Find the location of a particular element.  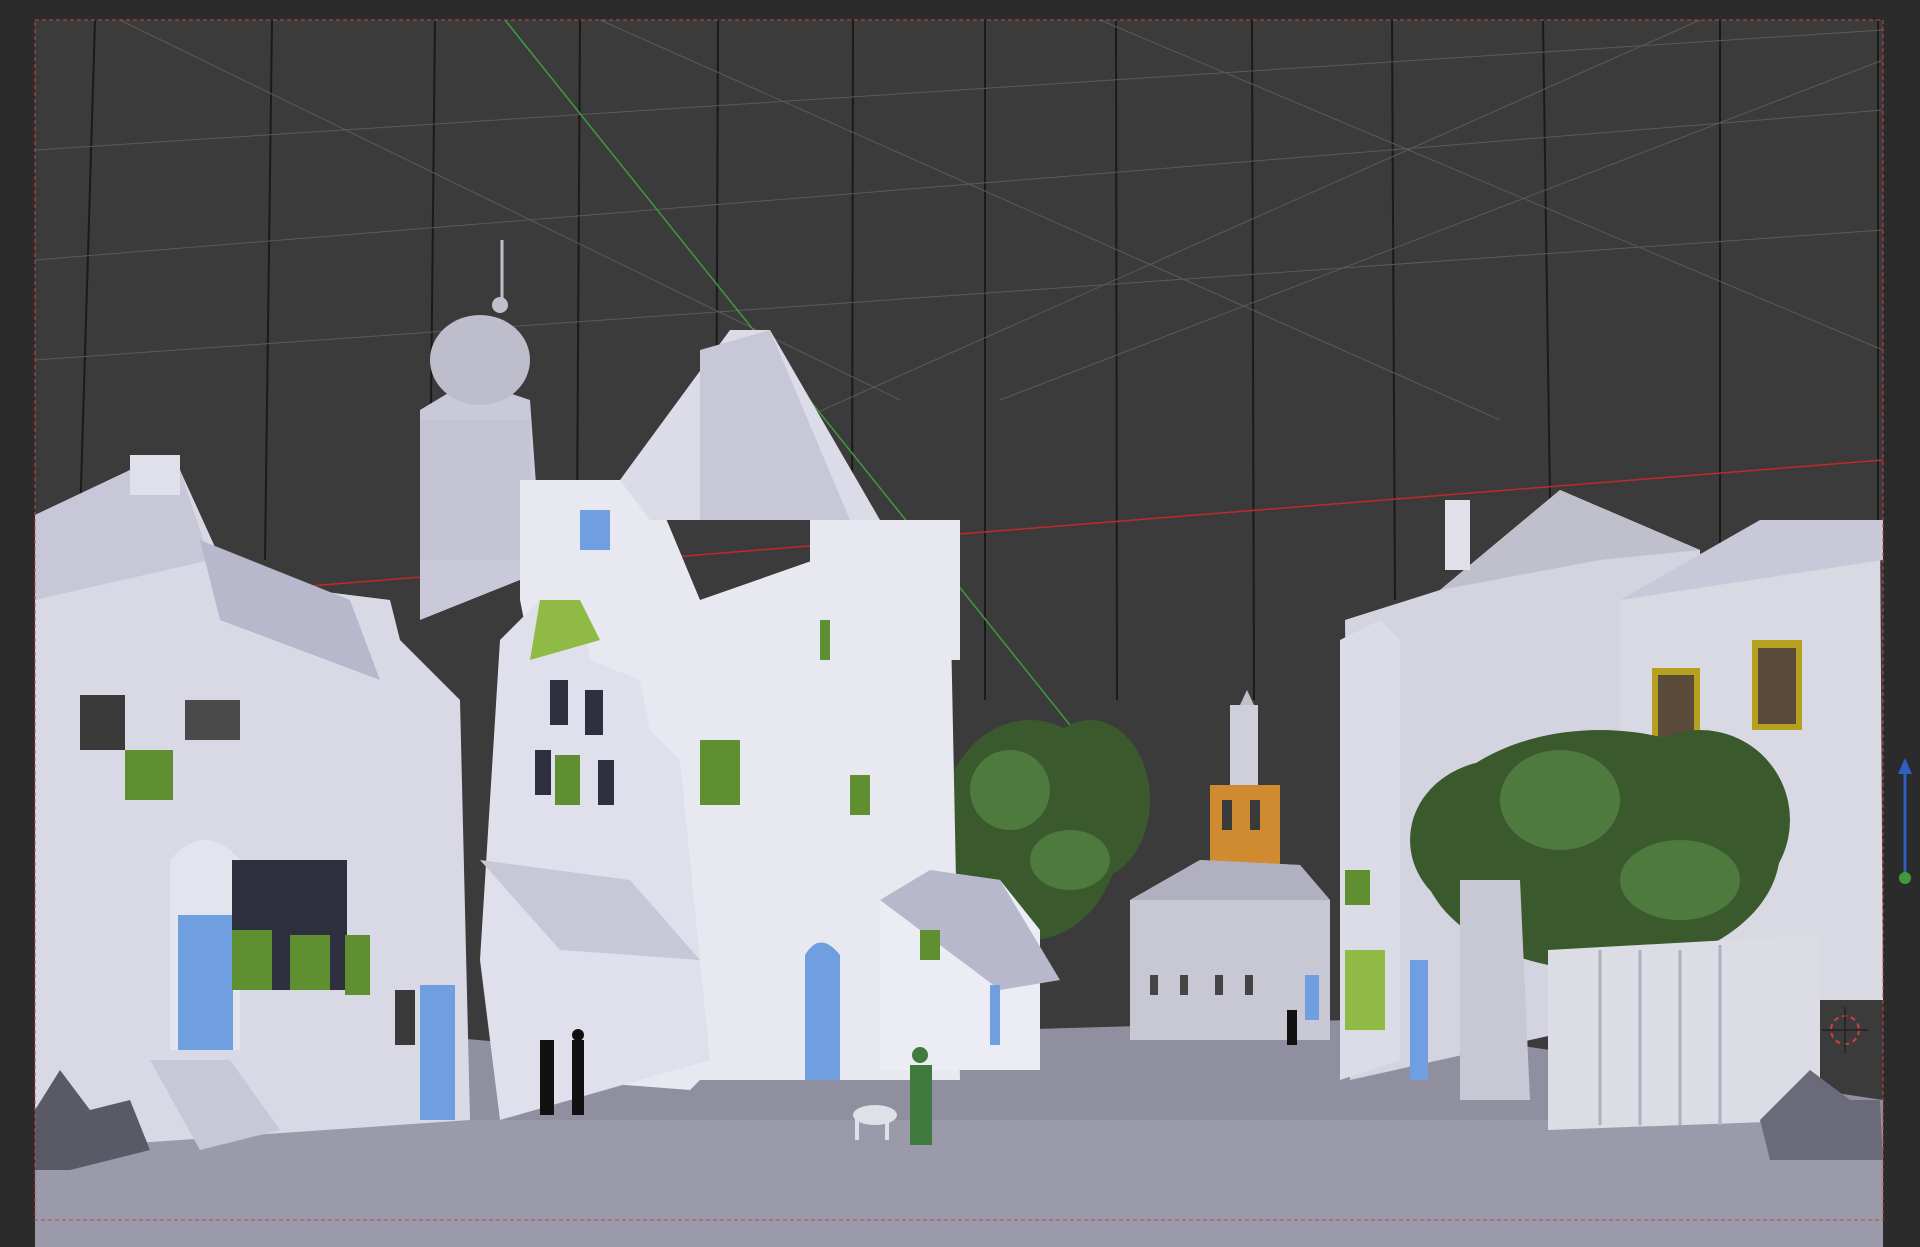

3d-cursor-icon is located at coordinates (1845, 1030).